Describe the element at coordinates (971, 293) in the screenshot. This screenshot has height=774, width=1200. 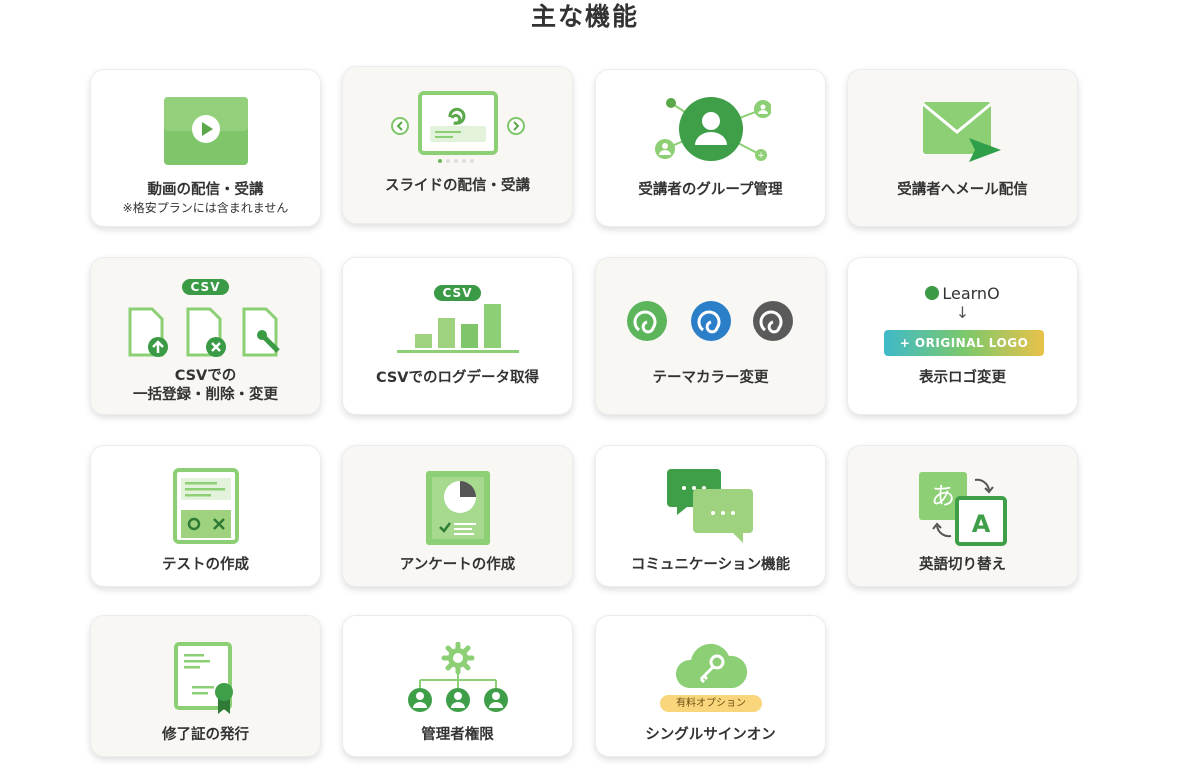
I see `learno-logo-text: LearnO` at that location.